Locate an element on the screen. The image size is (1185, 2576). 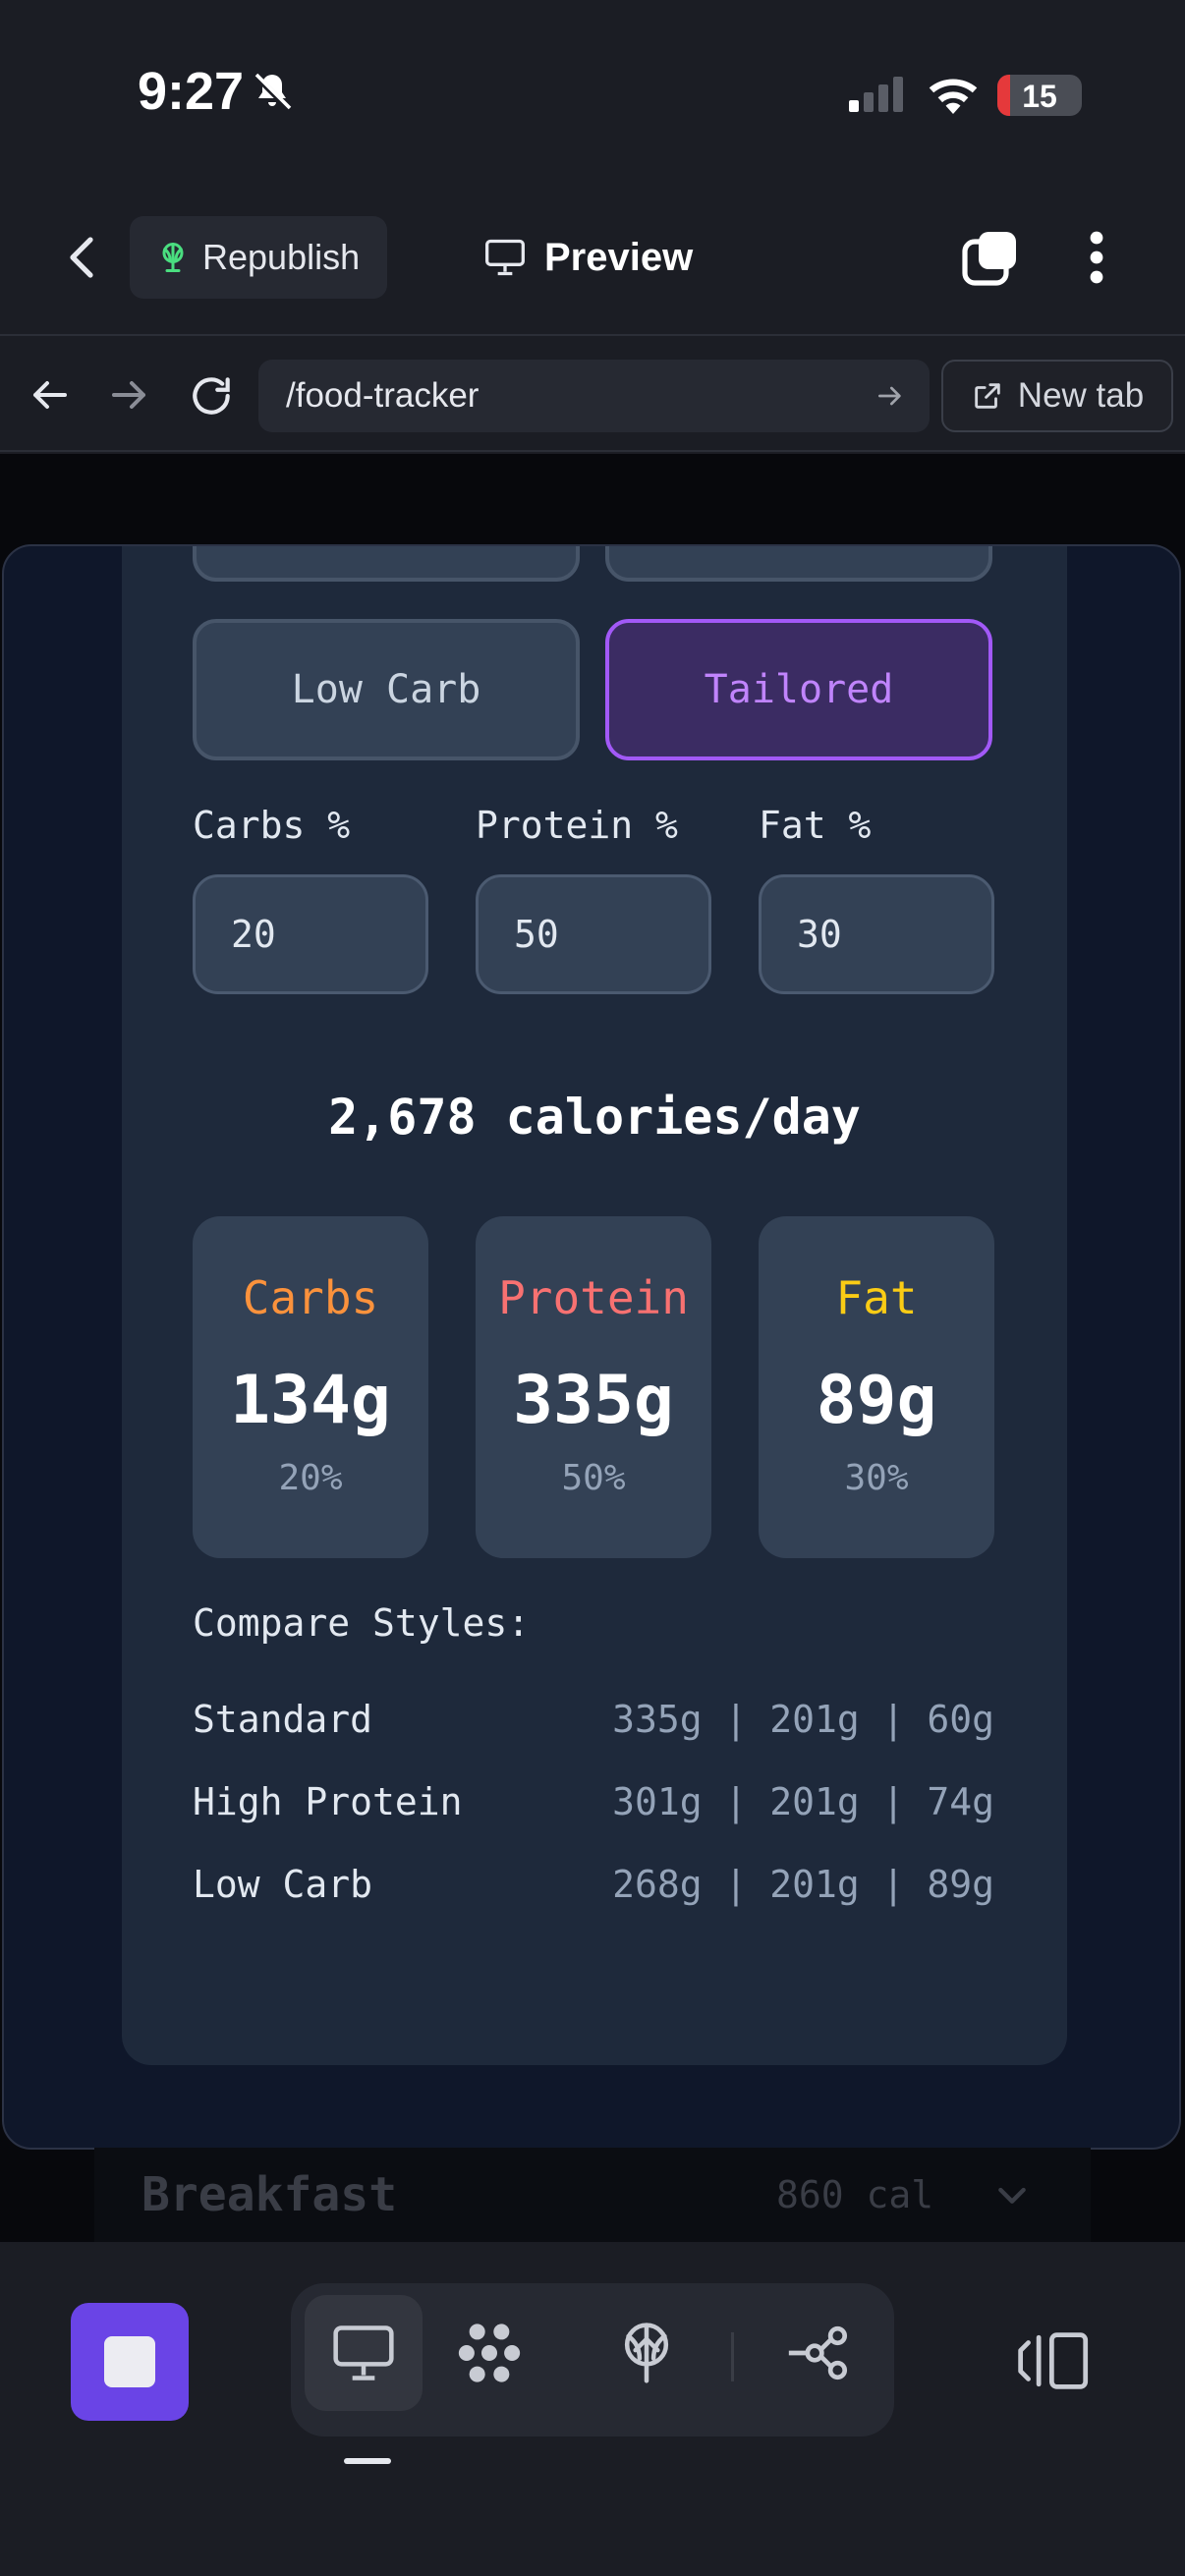
compare-row-label: Low Carb is located at coordinates (283, 1884).